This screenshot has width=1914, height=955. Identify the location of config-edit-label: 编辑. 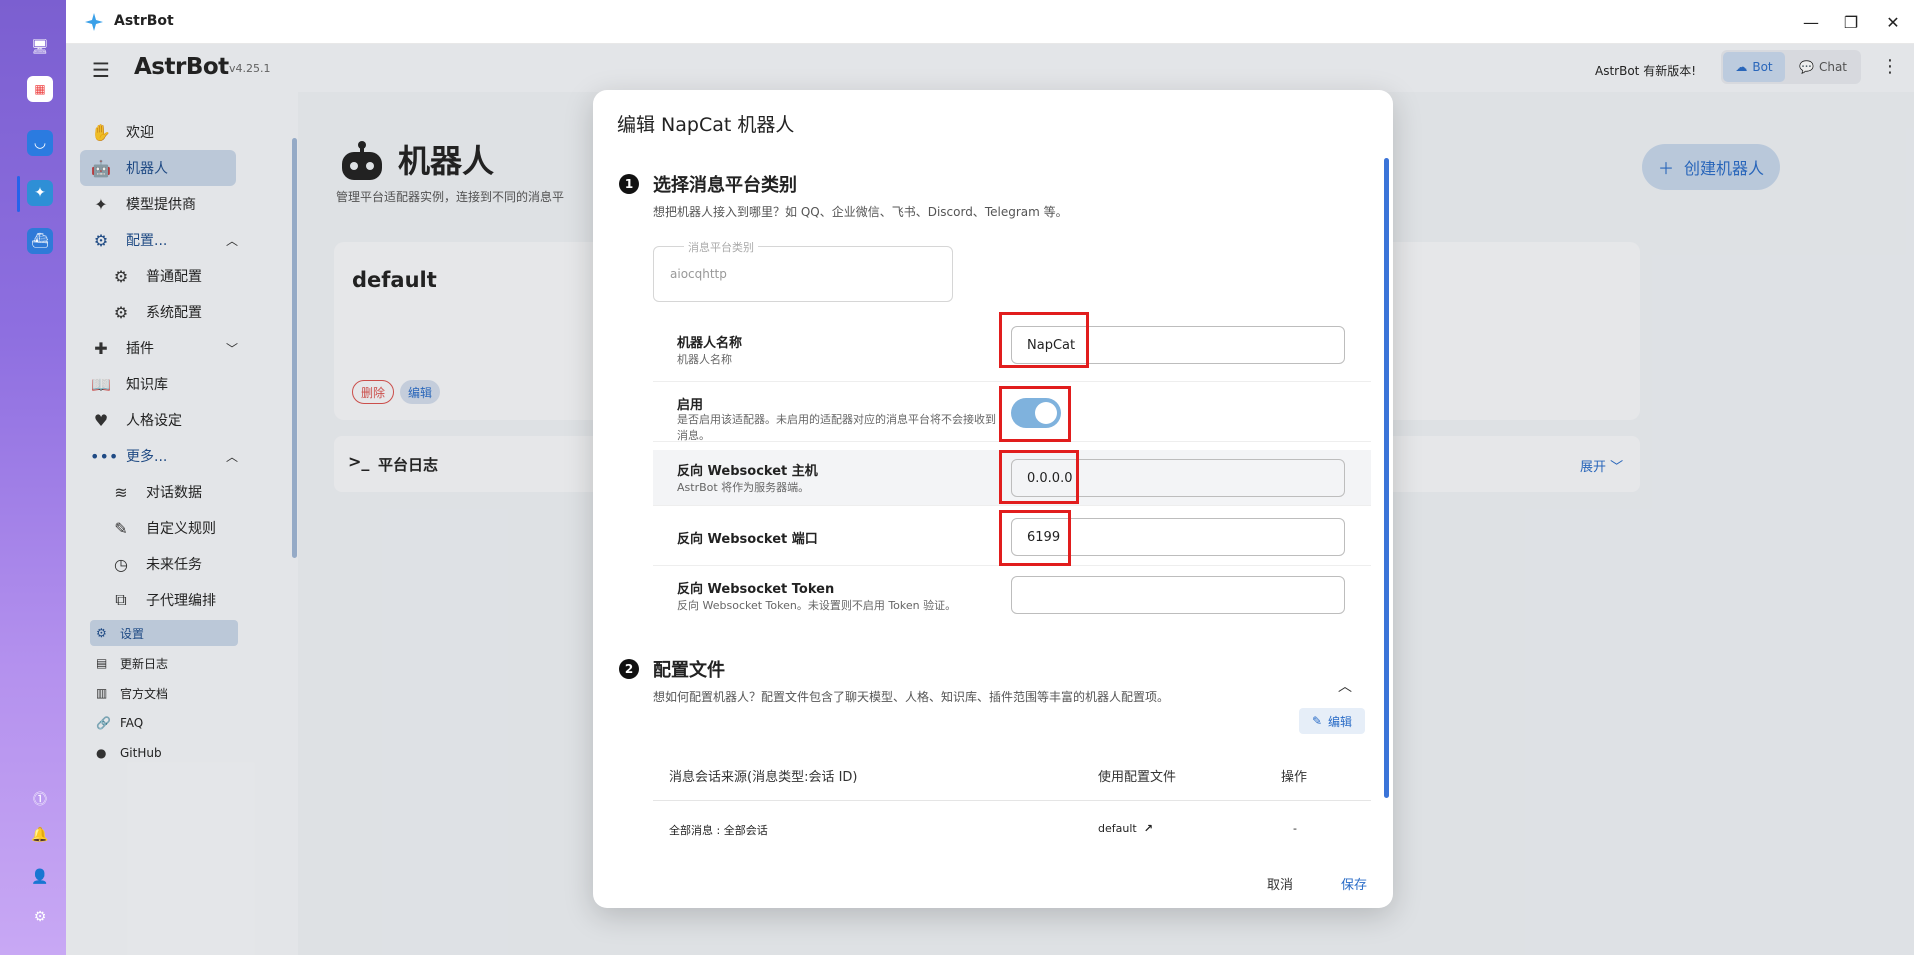
(1340, 721).